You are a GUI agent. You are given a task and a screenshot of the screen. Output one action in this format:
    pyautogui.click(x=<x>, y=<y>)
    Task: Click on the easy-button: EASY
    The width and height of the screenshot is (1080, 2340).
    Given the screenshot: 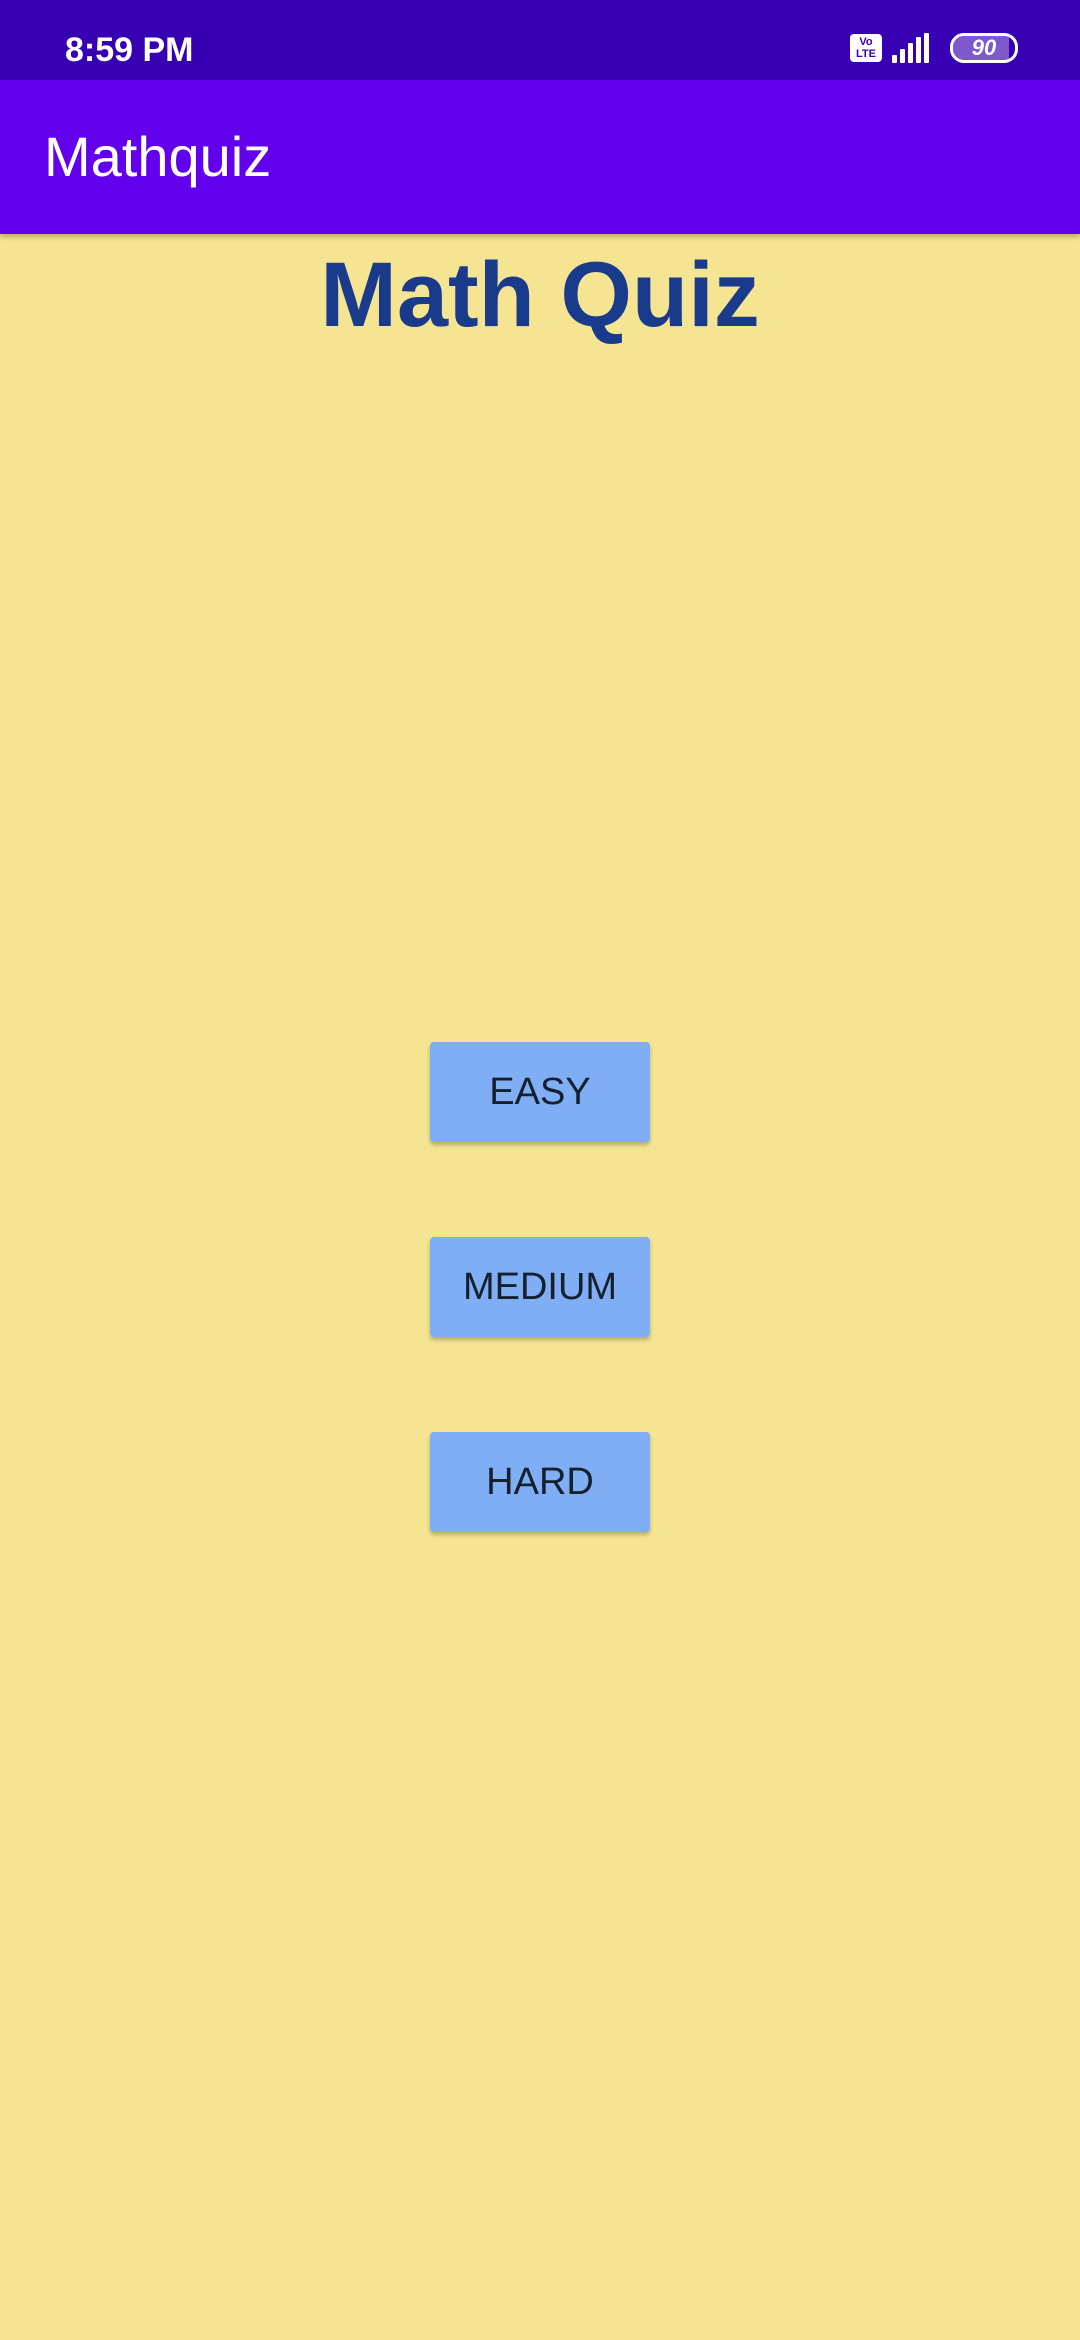 What is the action you would take?
    pyautogui.click(x=540, y=1092)
    